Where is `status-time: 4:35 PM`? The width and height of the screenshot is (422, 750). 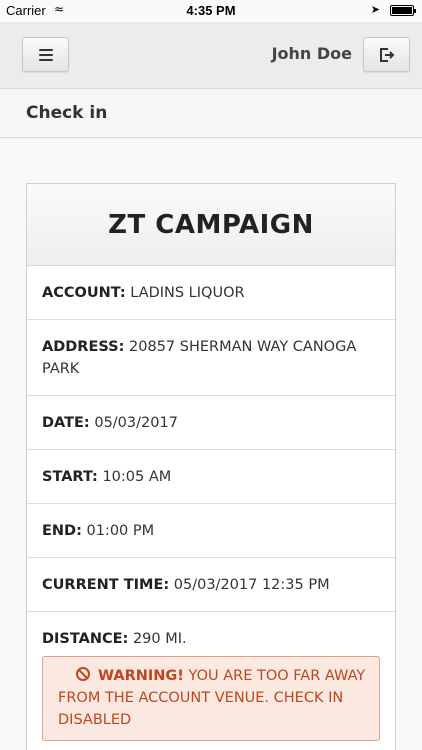 status-time: 4:35 PM is located at coordinates (211, 10).